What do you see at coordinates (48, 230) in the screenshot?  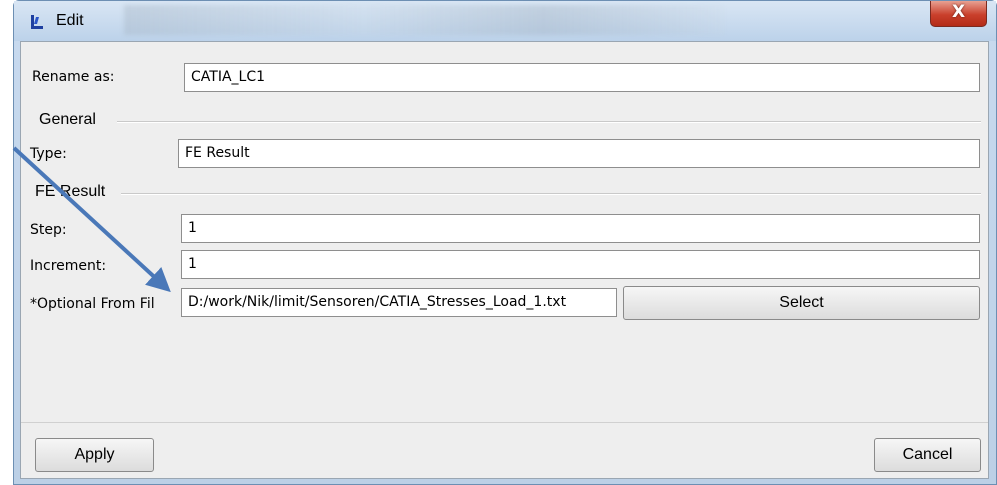 I see `step-label: Step:` at bounding box center [48, 230].